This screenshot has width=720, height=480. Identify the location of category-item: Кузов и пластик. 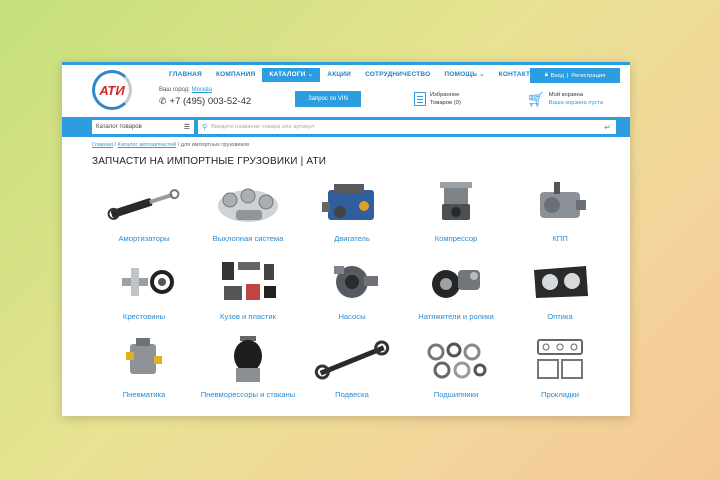
(248, 295).